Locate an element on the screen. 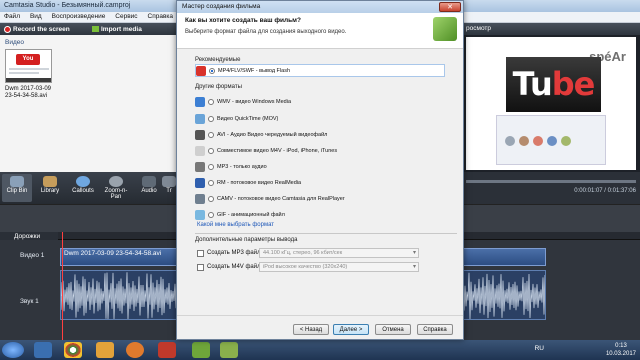 The image size is (640, 360). format-help-link: Какой мне выбрать формат is located at coordinates (235, 225).